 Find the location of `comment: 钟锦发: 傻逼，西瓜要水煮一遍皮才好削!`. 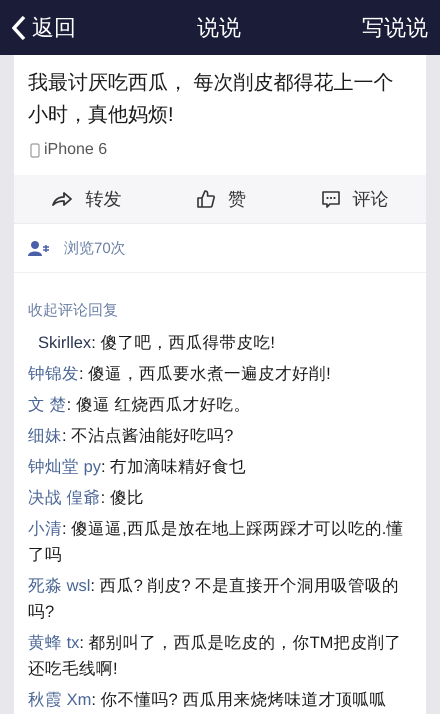

comment: 钟锦发: 傻逼，西瓜要水煮一遍皮才好削! is located at coordinates (179, 374).